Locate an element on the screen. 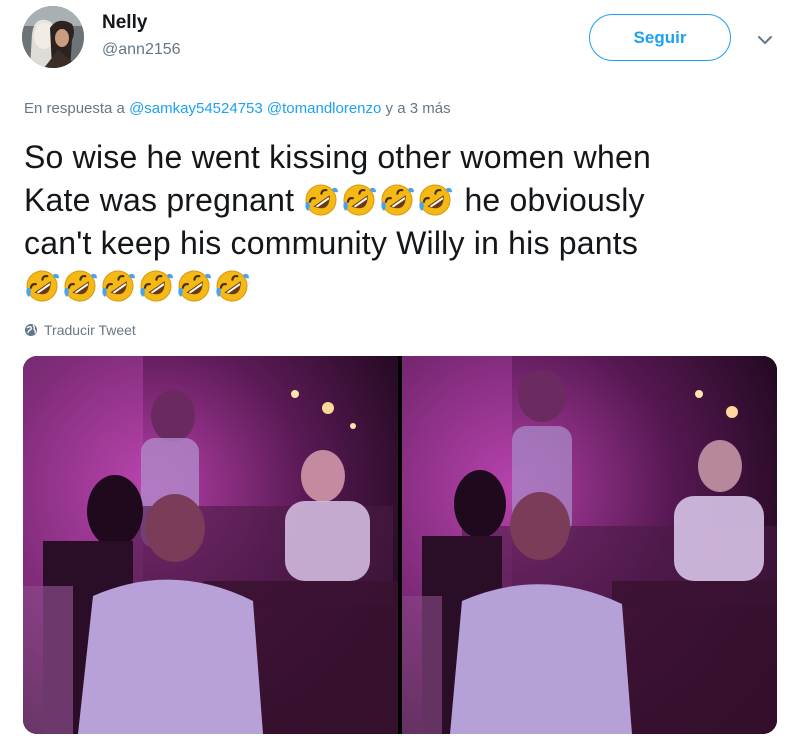 The image size is (800, 752). tweet-line is located at coordinates (404, 286).